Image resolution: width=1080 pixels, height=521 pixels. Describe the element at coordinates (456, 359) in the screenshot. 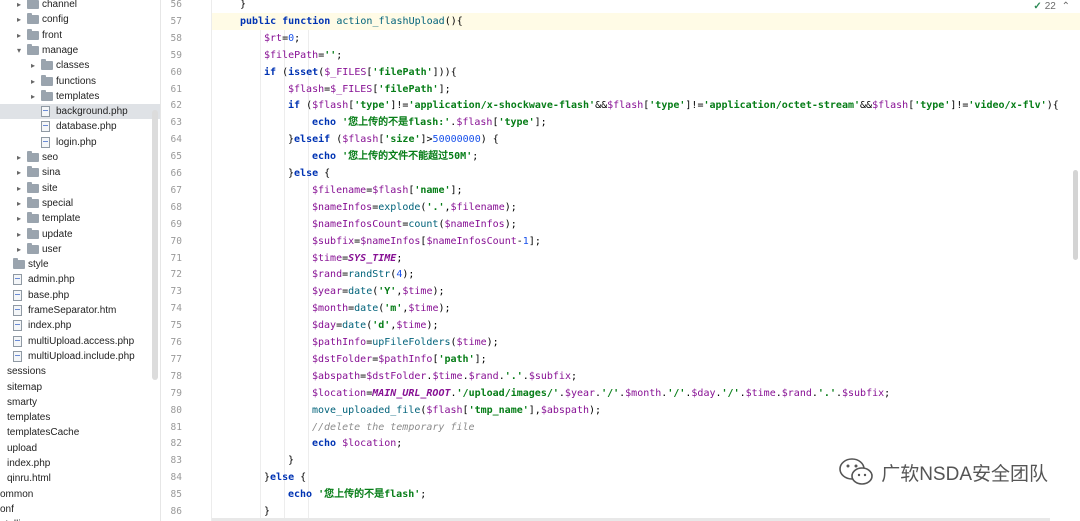

I see `code-token: 'path'` at that location.